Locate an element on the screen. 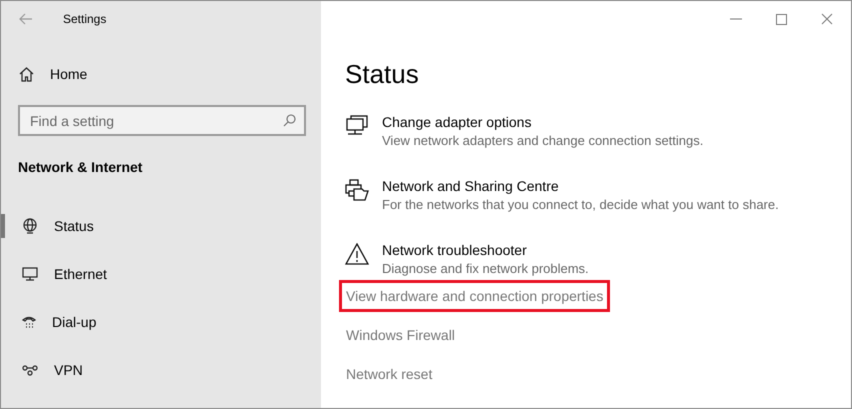 This screenshot has width=852, height=409. window-title: Settings is located at coordinates (84, 19).